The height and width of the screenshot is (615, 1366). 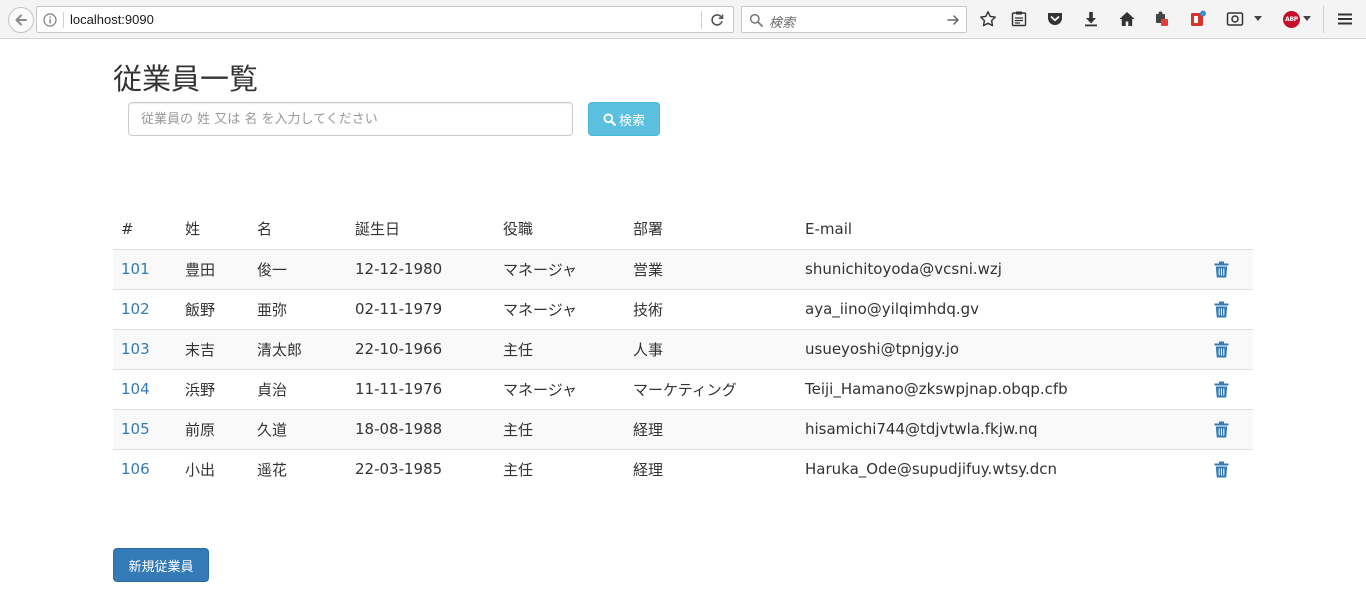 I want to click on dropdown-caret-icon, so click(x=1258, y=19).